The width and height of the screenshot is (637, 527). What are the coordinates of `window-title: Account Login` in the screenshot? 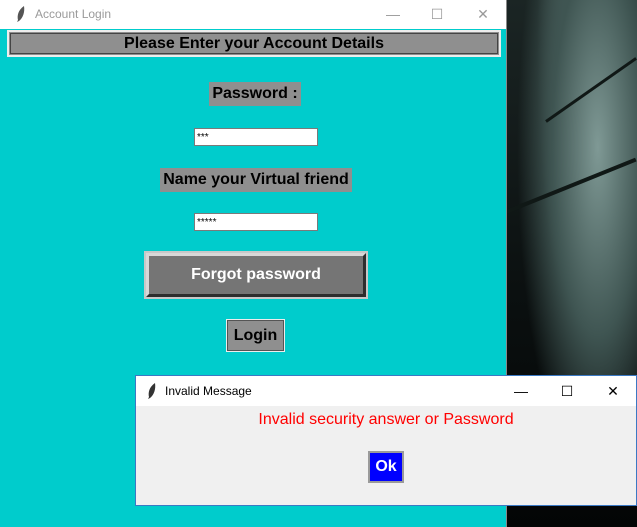 It's located at (73, 14).